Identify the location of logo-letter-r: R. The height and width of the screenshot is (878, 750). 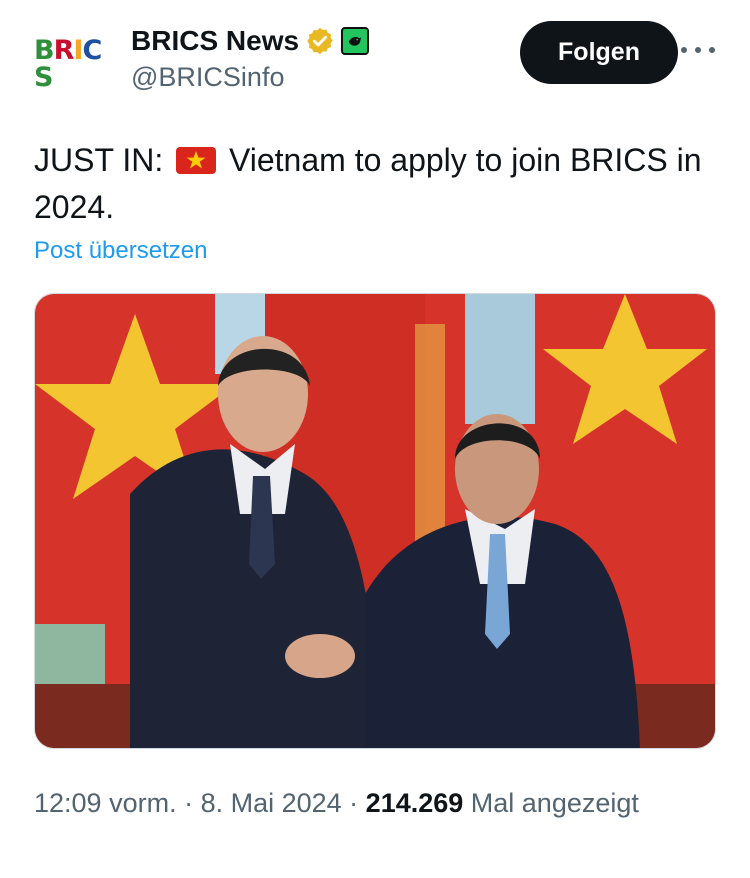
(64, 50).